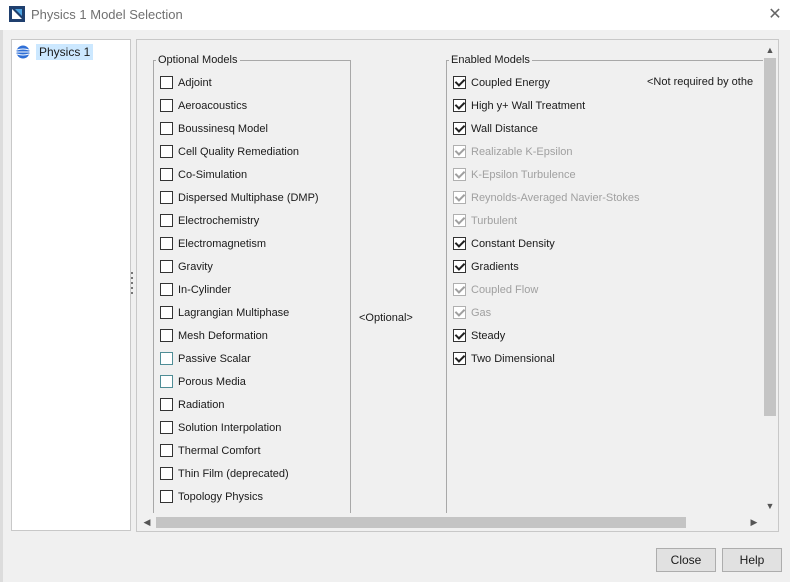 This screenshot has height=582, width=790. I want to click on model-label: Dispersed Multiphase (DMP), so click(248, 197).